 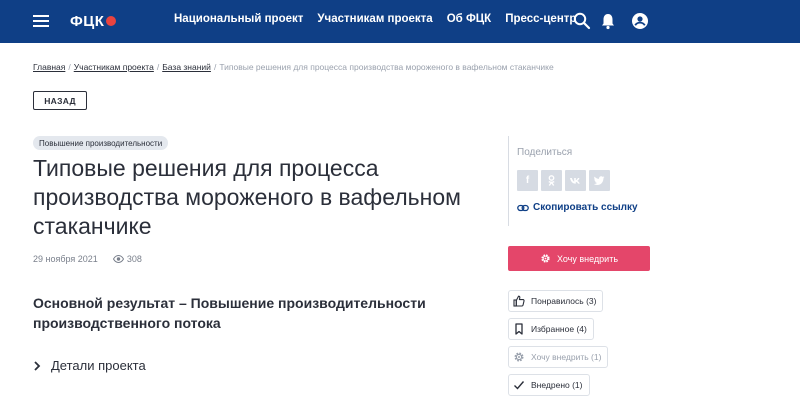 I want to click on article-meta: 29 ноября 2021 308, so click(x=87, y=259).